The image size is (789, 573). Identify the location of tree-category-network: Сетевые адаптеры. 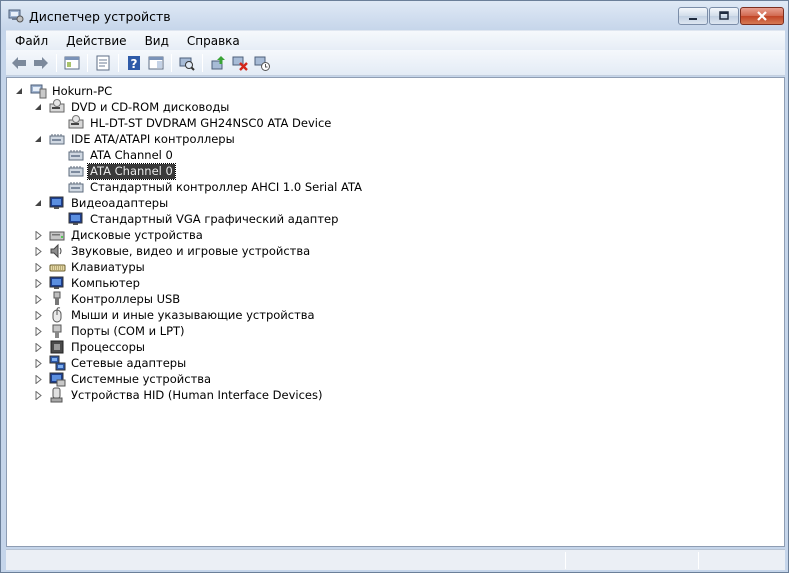
(111, 363).